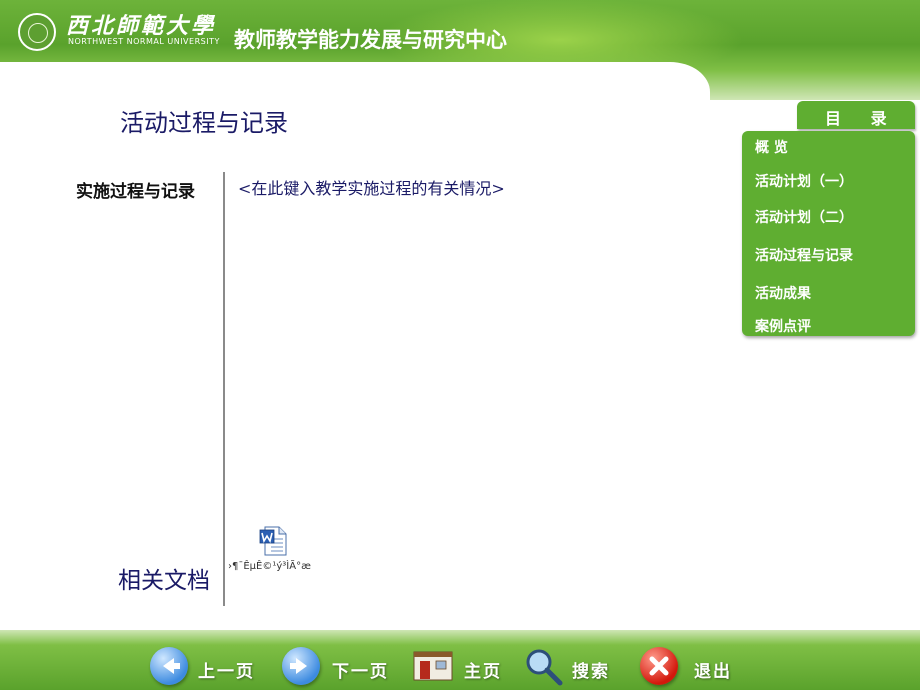 Image resolution: width=920 pixels, height=691 pixels. Describe the element at coordinates (269, 566) in the screenshot. I see `document-filename: ›¶¯ÊµÊ©¹ý³ÌÃ°æ` at that location.